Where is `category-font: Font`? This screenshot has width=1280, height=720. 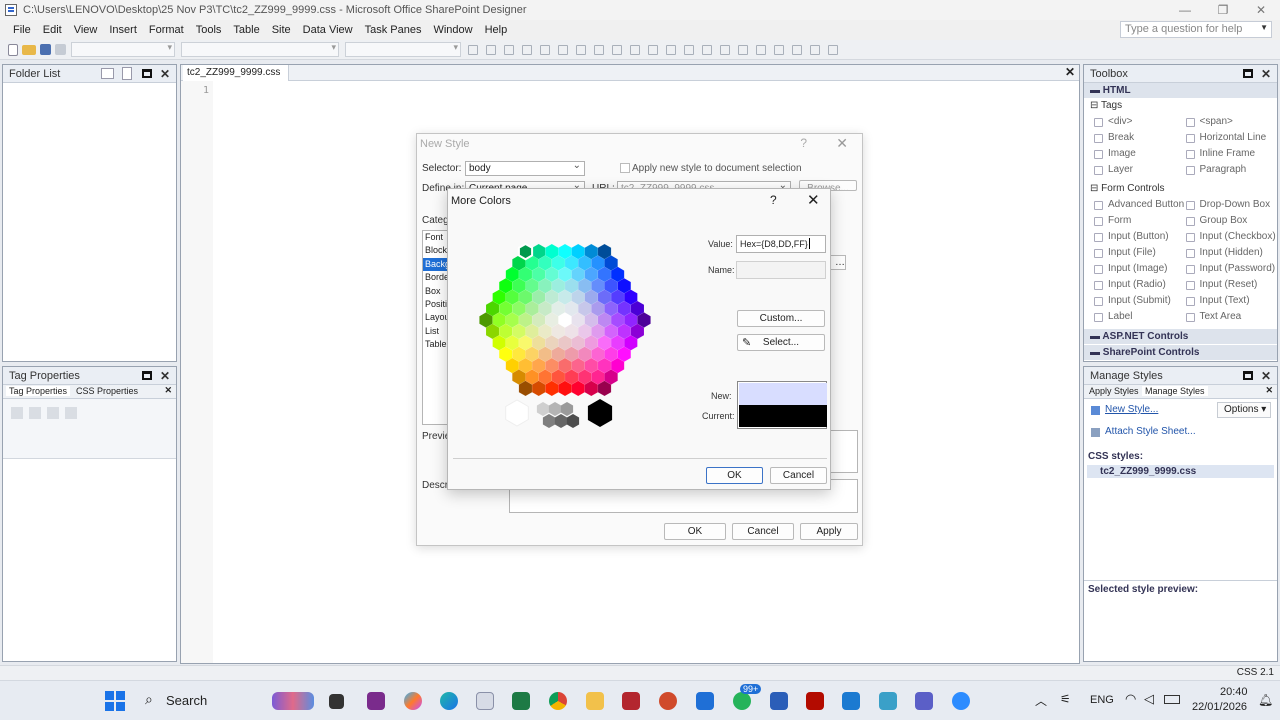 category-font: Font is located at coordinates (436, 237).